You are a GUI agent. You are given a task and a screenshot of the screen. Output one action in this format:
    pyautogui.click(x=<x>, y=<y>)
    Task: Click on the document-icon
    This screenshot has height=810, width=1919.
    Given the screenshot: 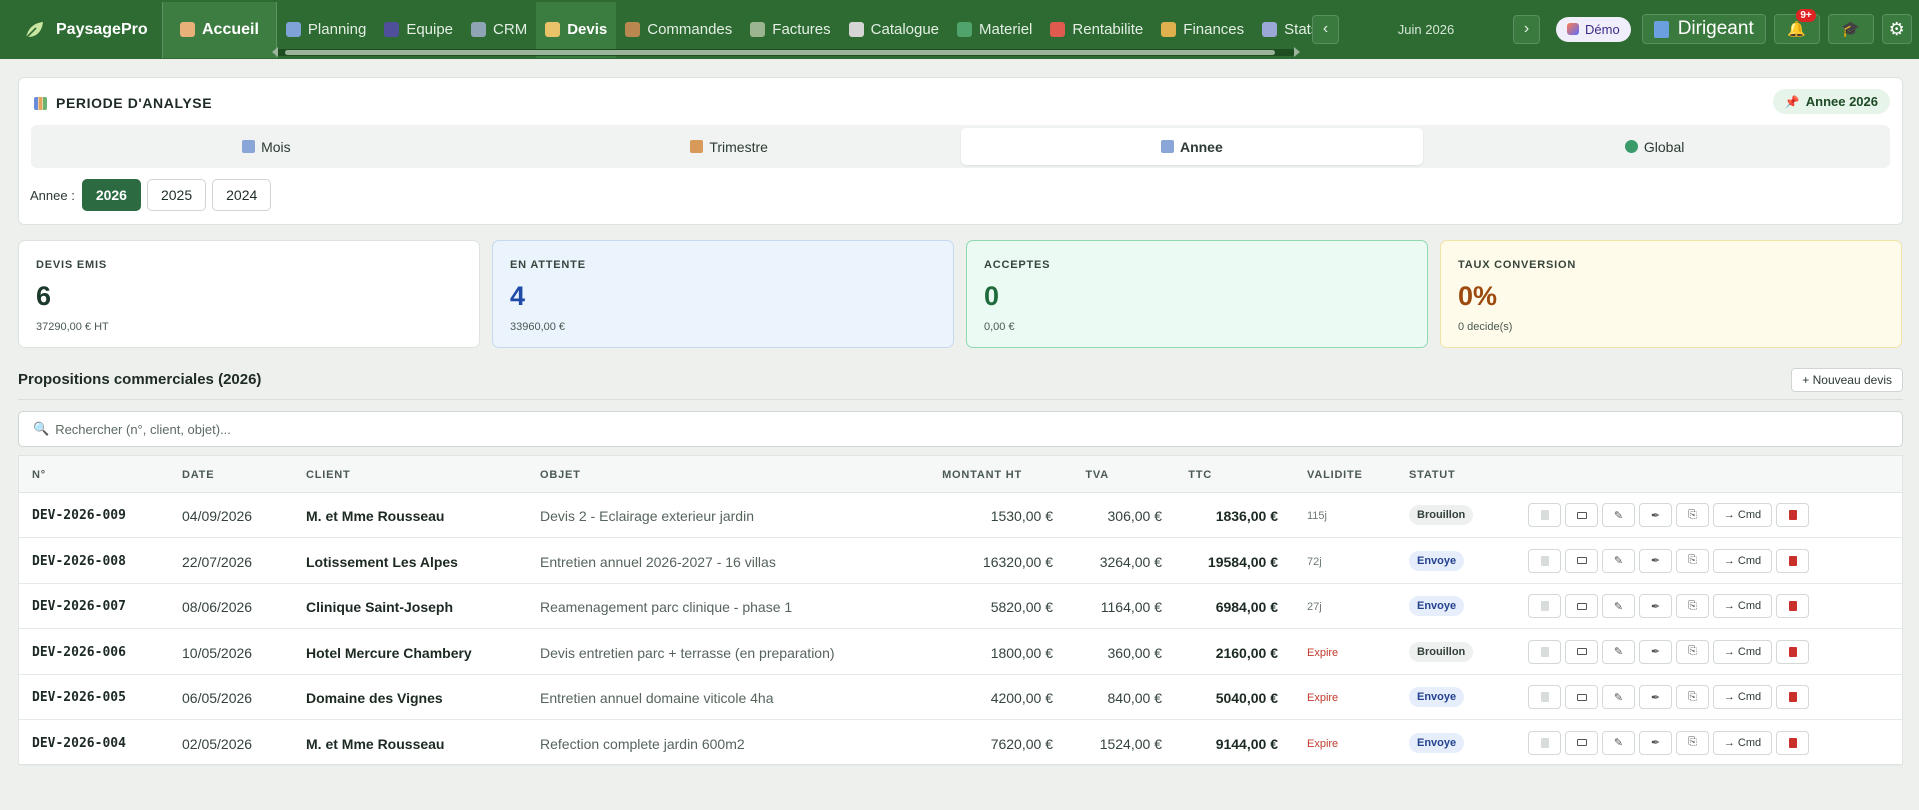 What is the action you would take?
    pyautogui.click(x=1544, y=742)
    